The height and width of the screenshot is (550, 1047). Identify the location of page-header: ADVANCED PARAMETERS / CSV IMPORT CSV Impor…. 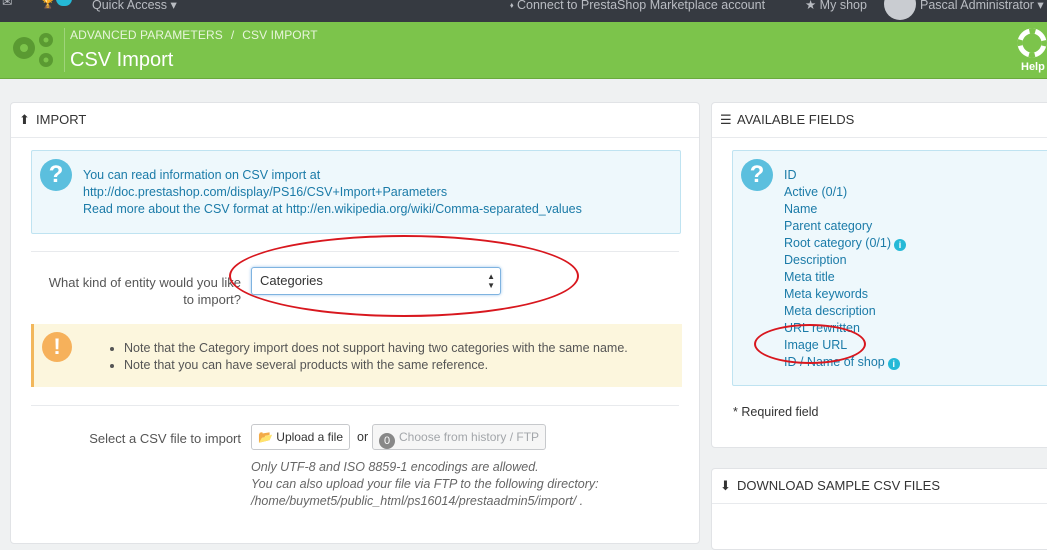
(523, 50).